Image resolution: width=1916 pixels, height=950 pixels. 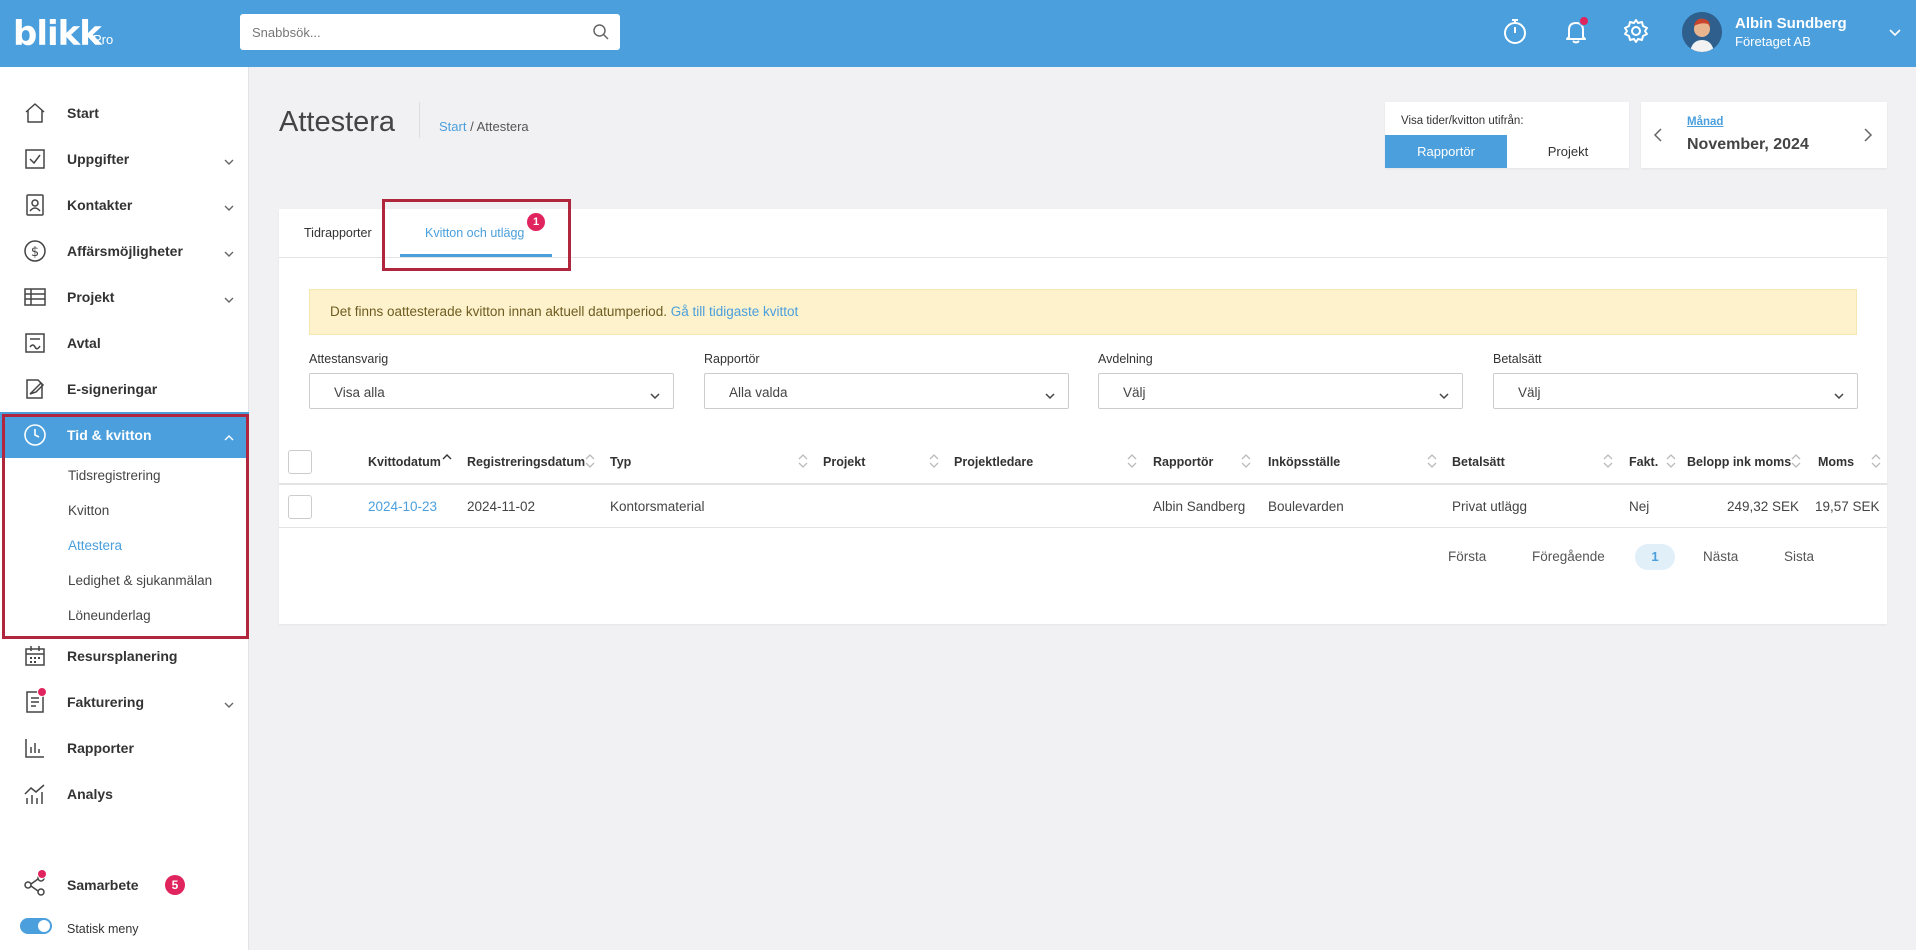 What do you see at coordinates (109, 615) in the screenshot?
I see `sub-item-loneunderlag: Löneunderlag` at bounding box center [109, 615].